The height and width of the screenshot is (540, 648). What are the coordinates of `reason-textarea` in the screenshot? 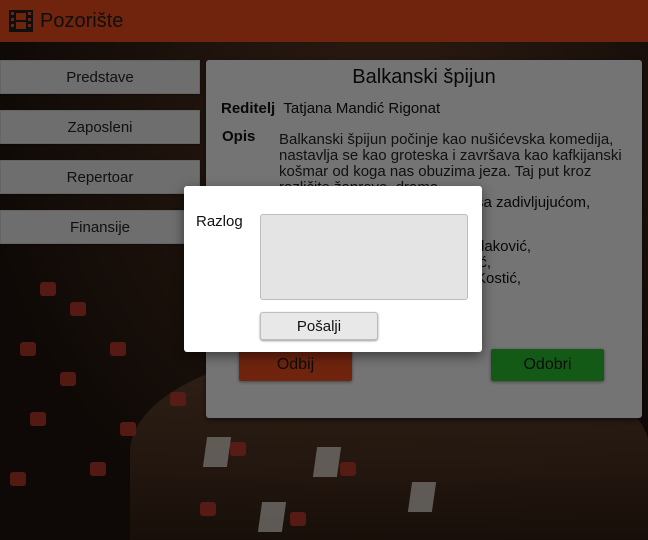 It's located at (364, 257).